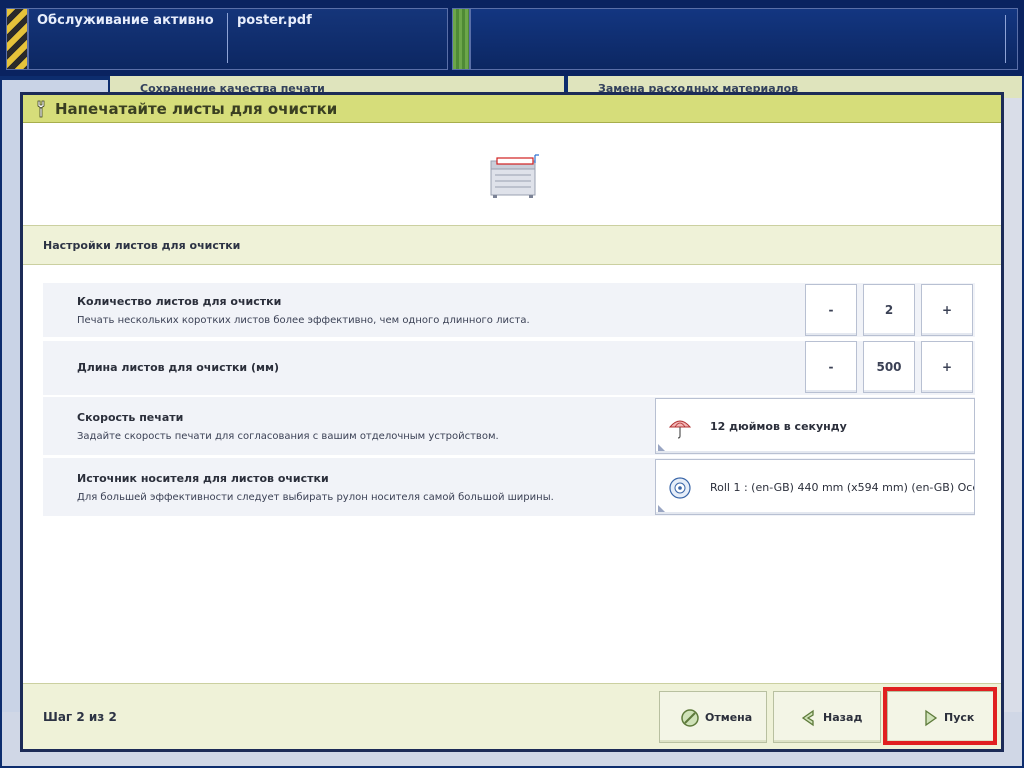 Image resolution: width=1024 pixels, height=768 pixels. Describe the element at coordinates (831, 367) in the screenshot. I see `sheet-length-decrement-button: -` at that location.